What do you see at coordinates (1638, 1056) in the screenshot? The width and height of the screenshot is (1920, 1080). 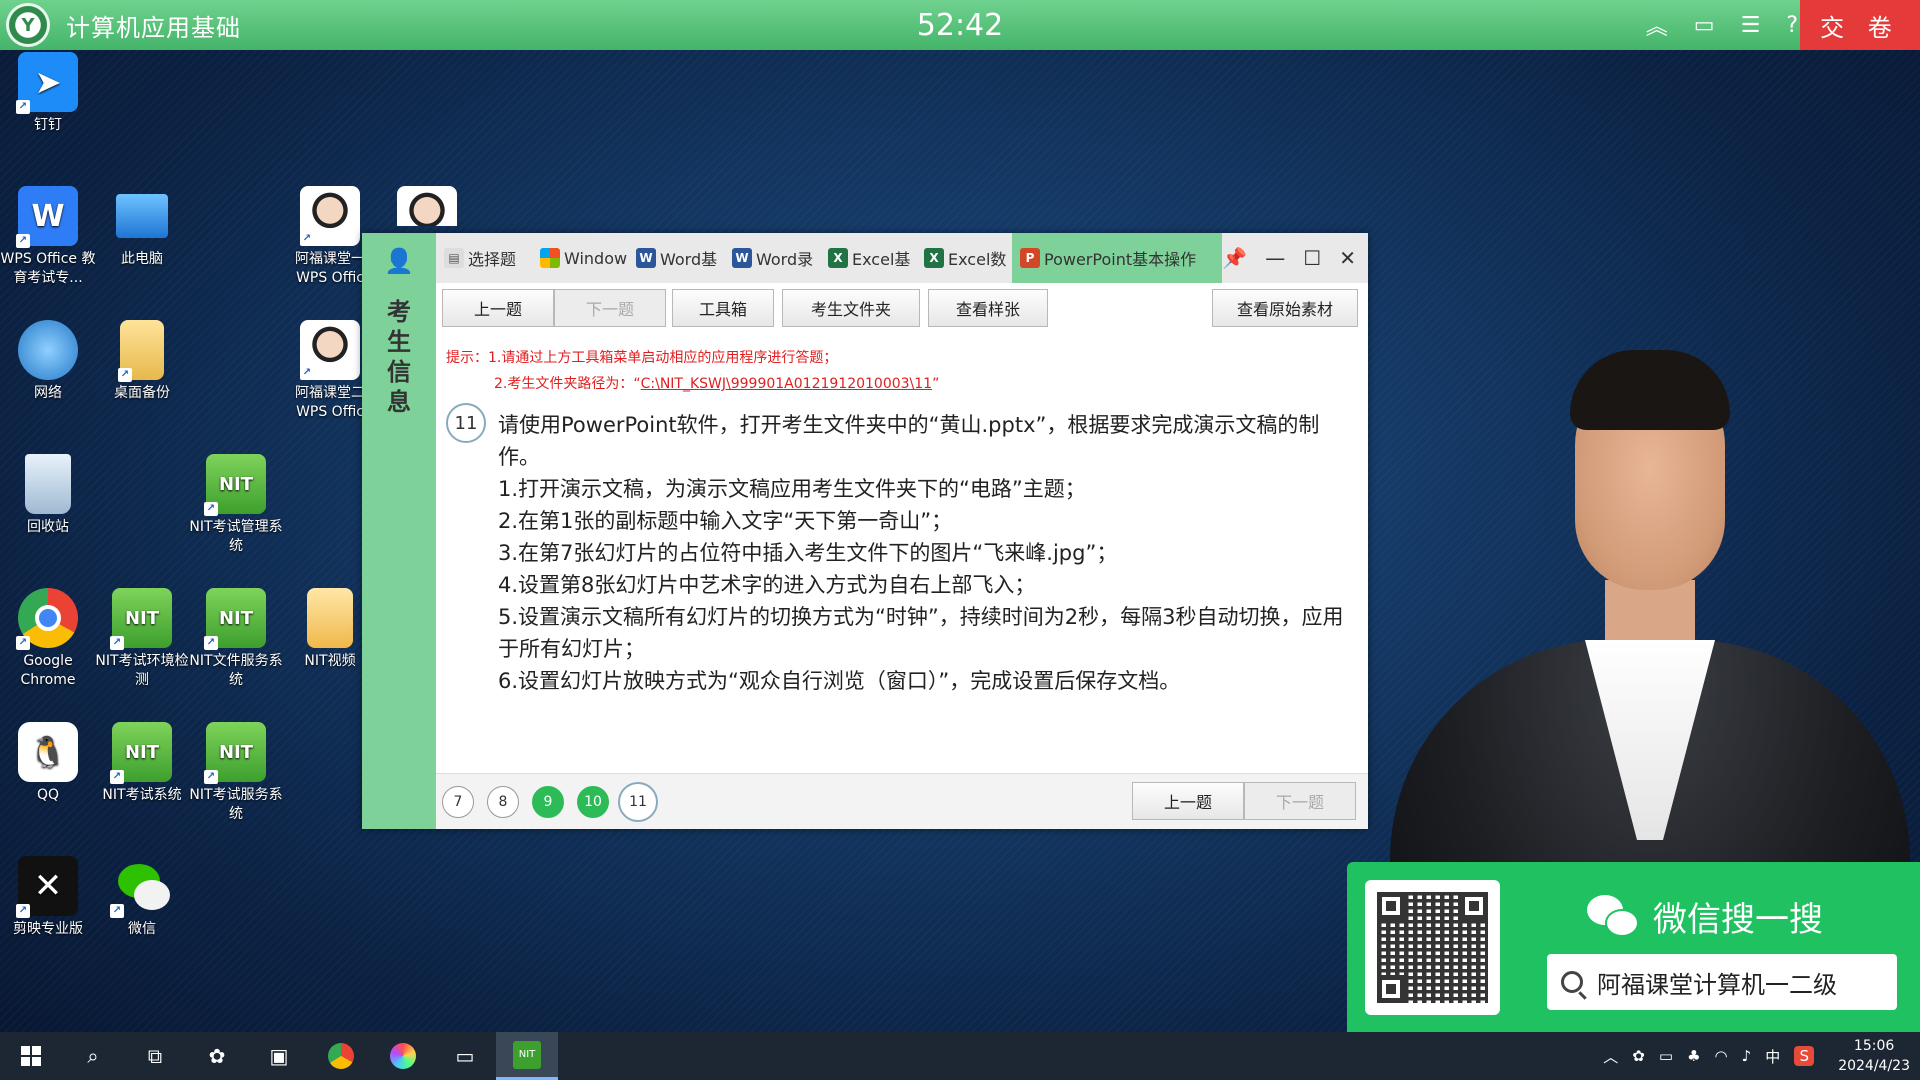 I see `tray-app-icon: ✿` at bounding box center [1638, 1056].